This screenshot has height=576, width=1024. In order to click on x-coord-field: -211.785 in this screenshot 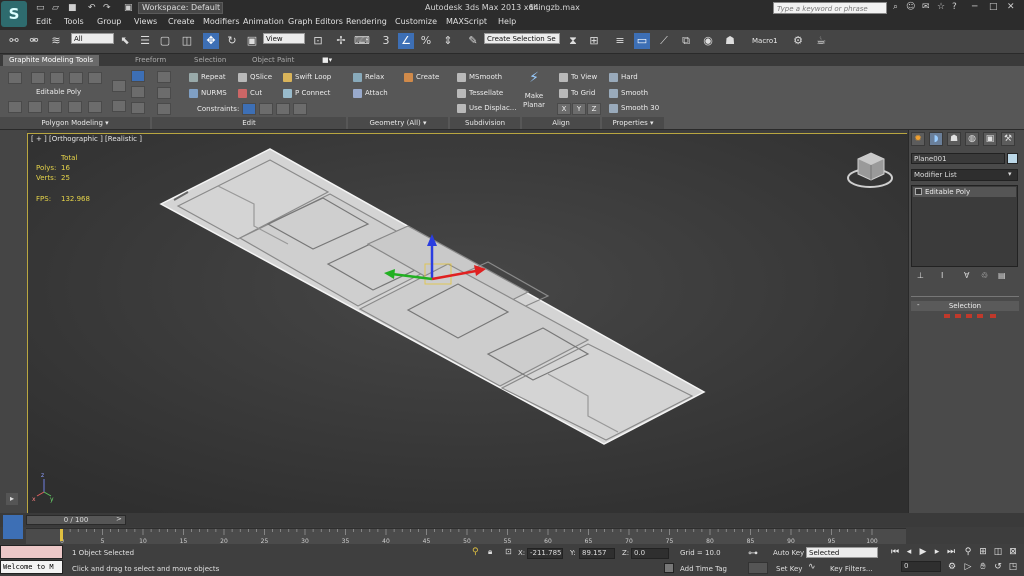, I will do `click(545, 553)`.